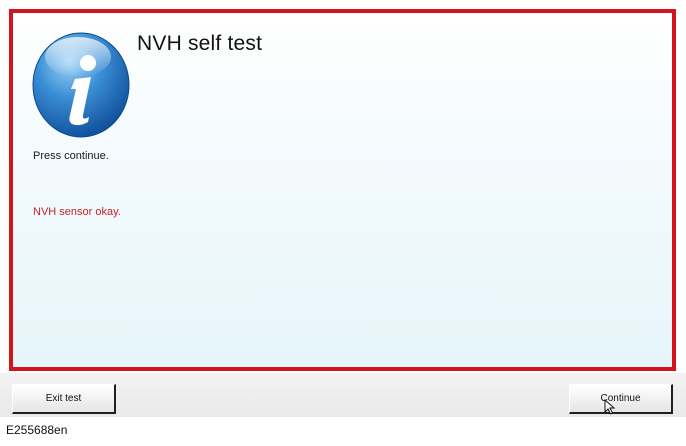  I want to click on mouse-cursor-icon, so click(610, 407).